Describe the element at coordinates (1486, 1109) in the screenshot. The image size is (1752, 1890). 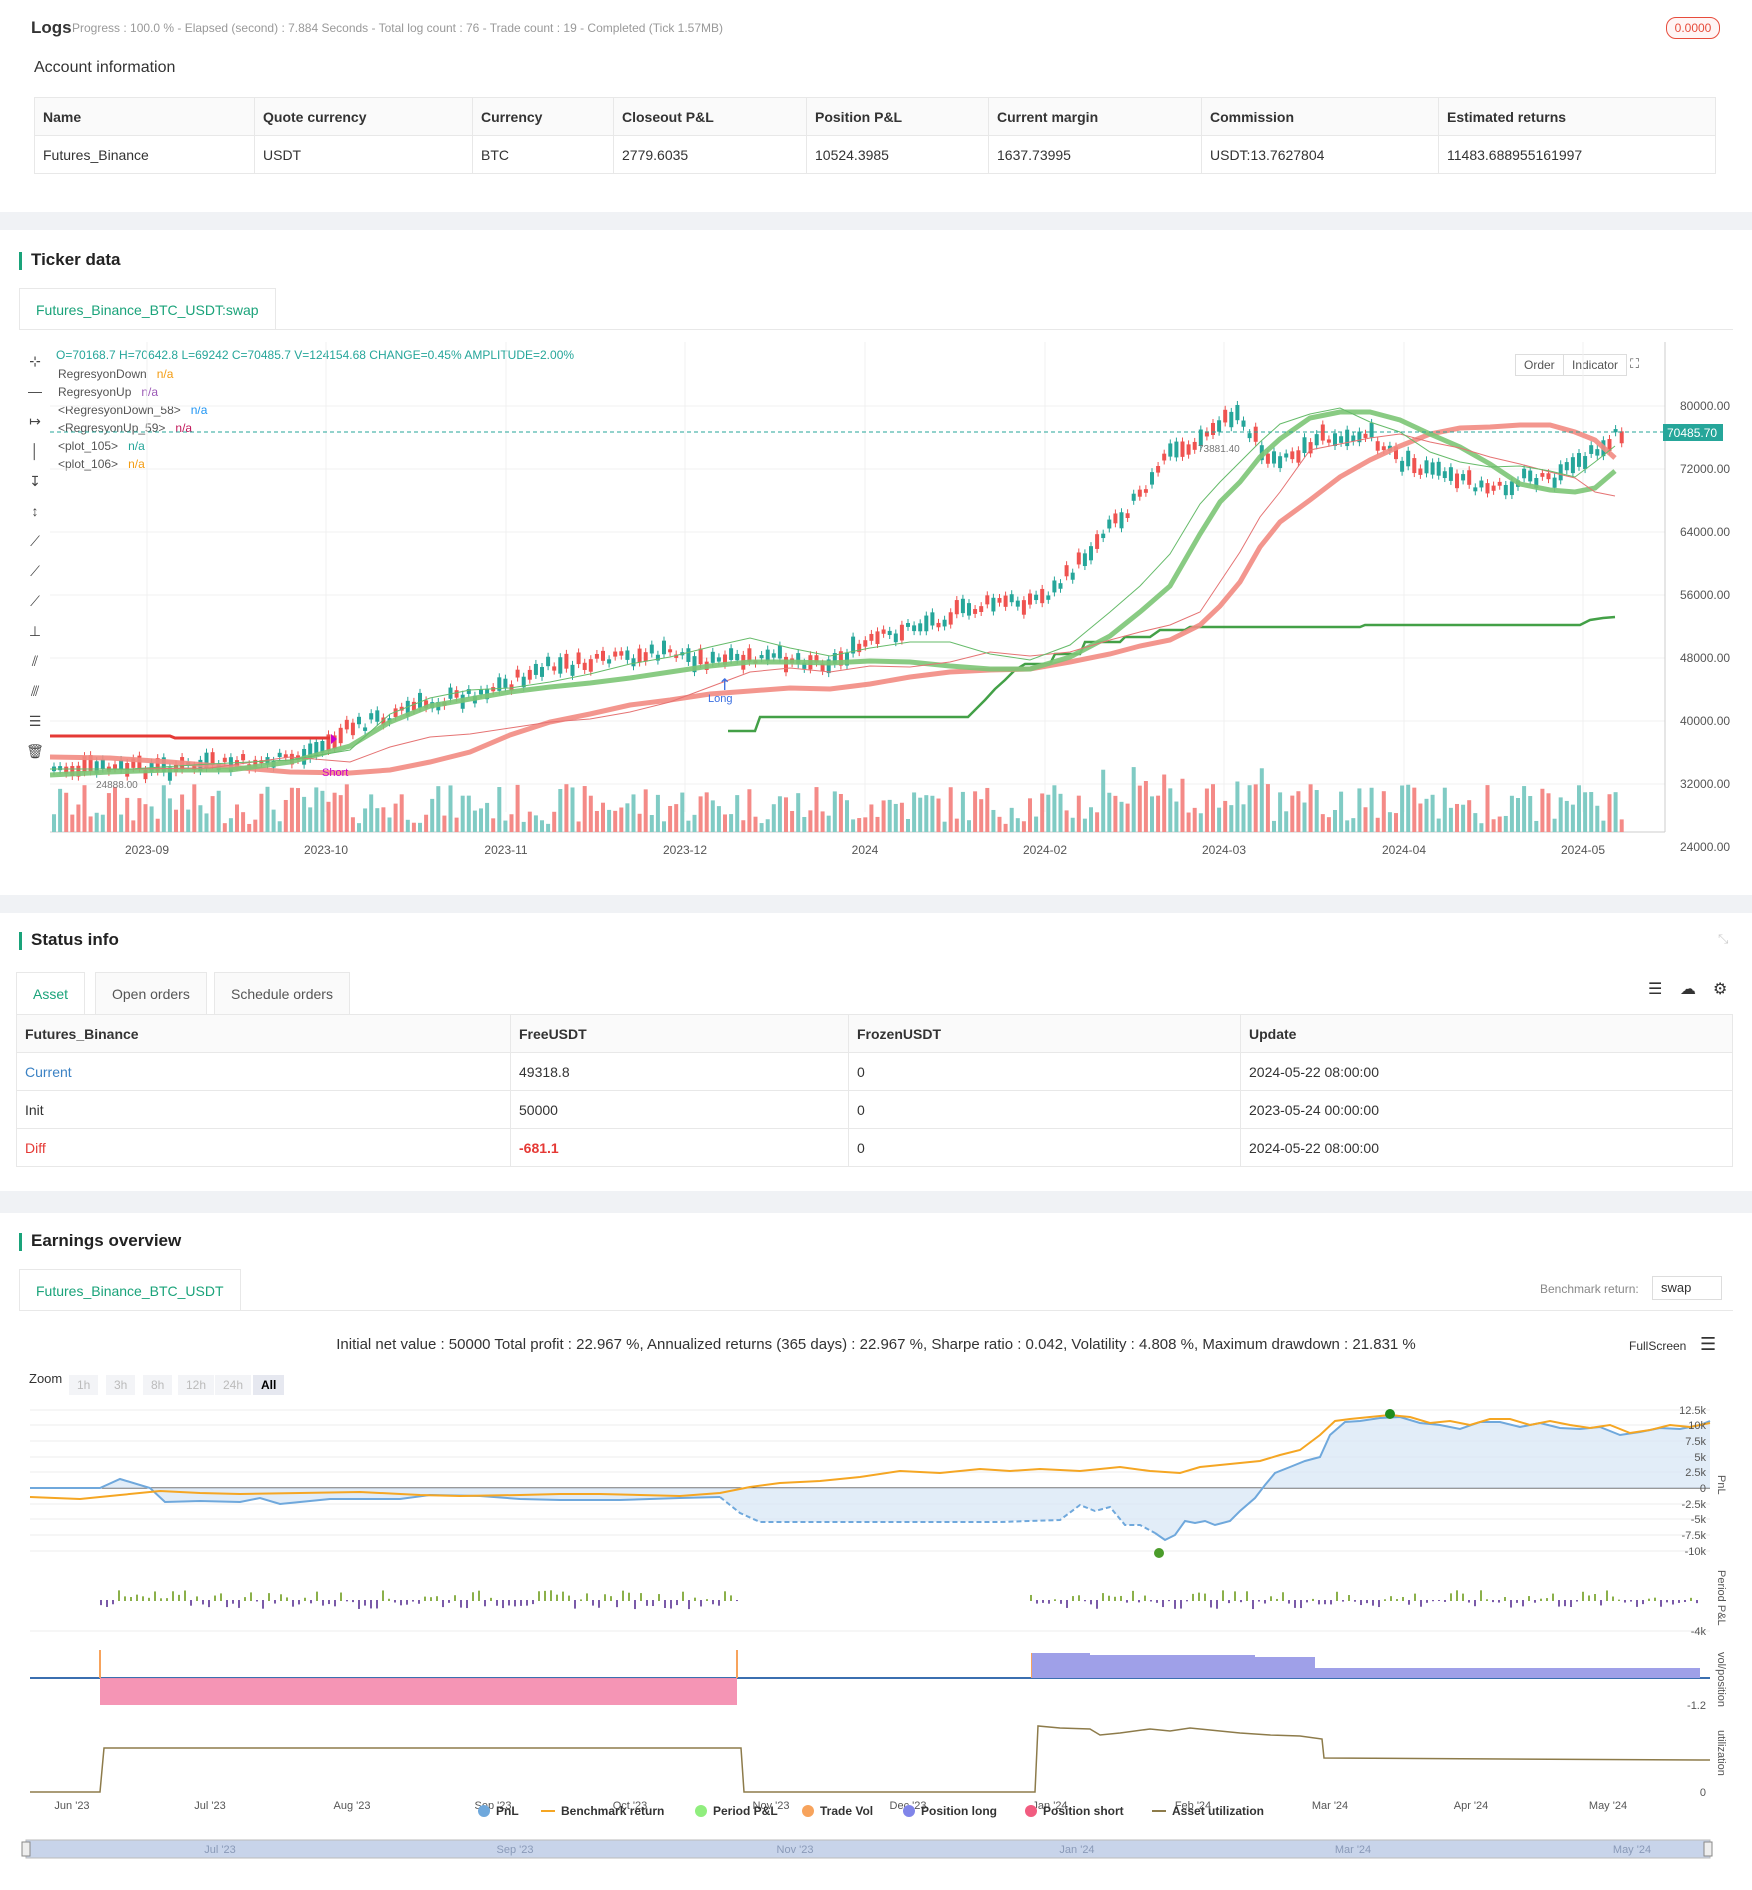
I see `asset-cell: 2023-05-24 00:00:00` at that location.